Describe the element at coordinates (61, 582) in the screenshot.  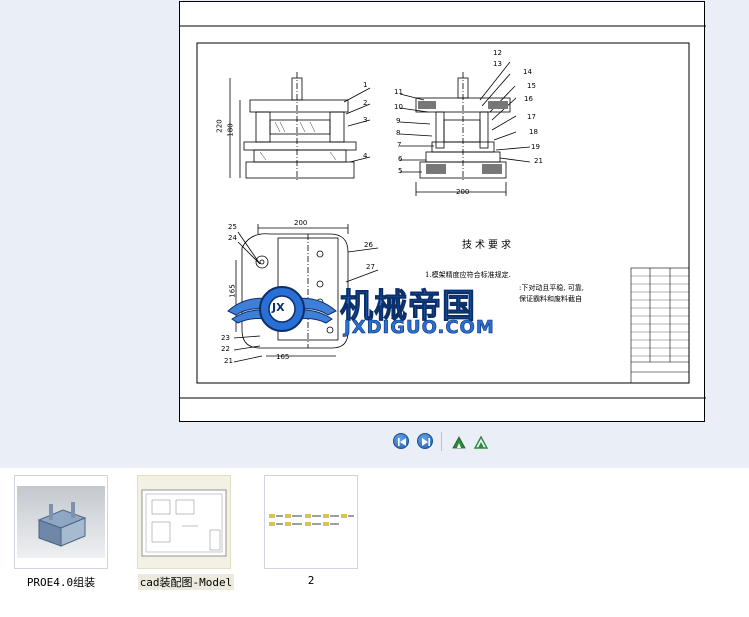
I see `thumbnail-label-proe: PROE4.0组装` at that location.